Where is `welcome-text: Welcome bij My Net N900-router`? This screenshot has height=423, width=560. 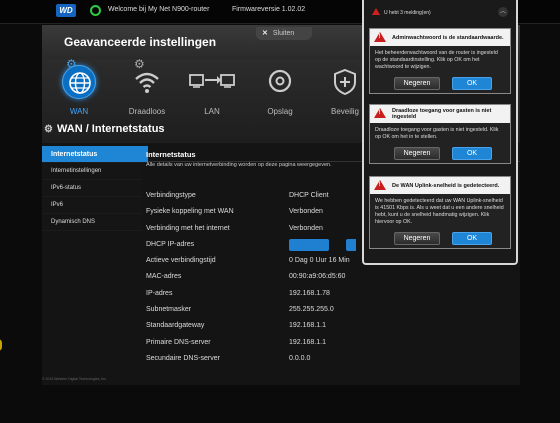
welcome-text: Welcome bij My Net N900-router is located at coordinates (159, 9).